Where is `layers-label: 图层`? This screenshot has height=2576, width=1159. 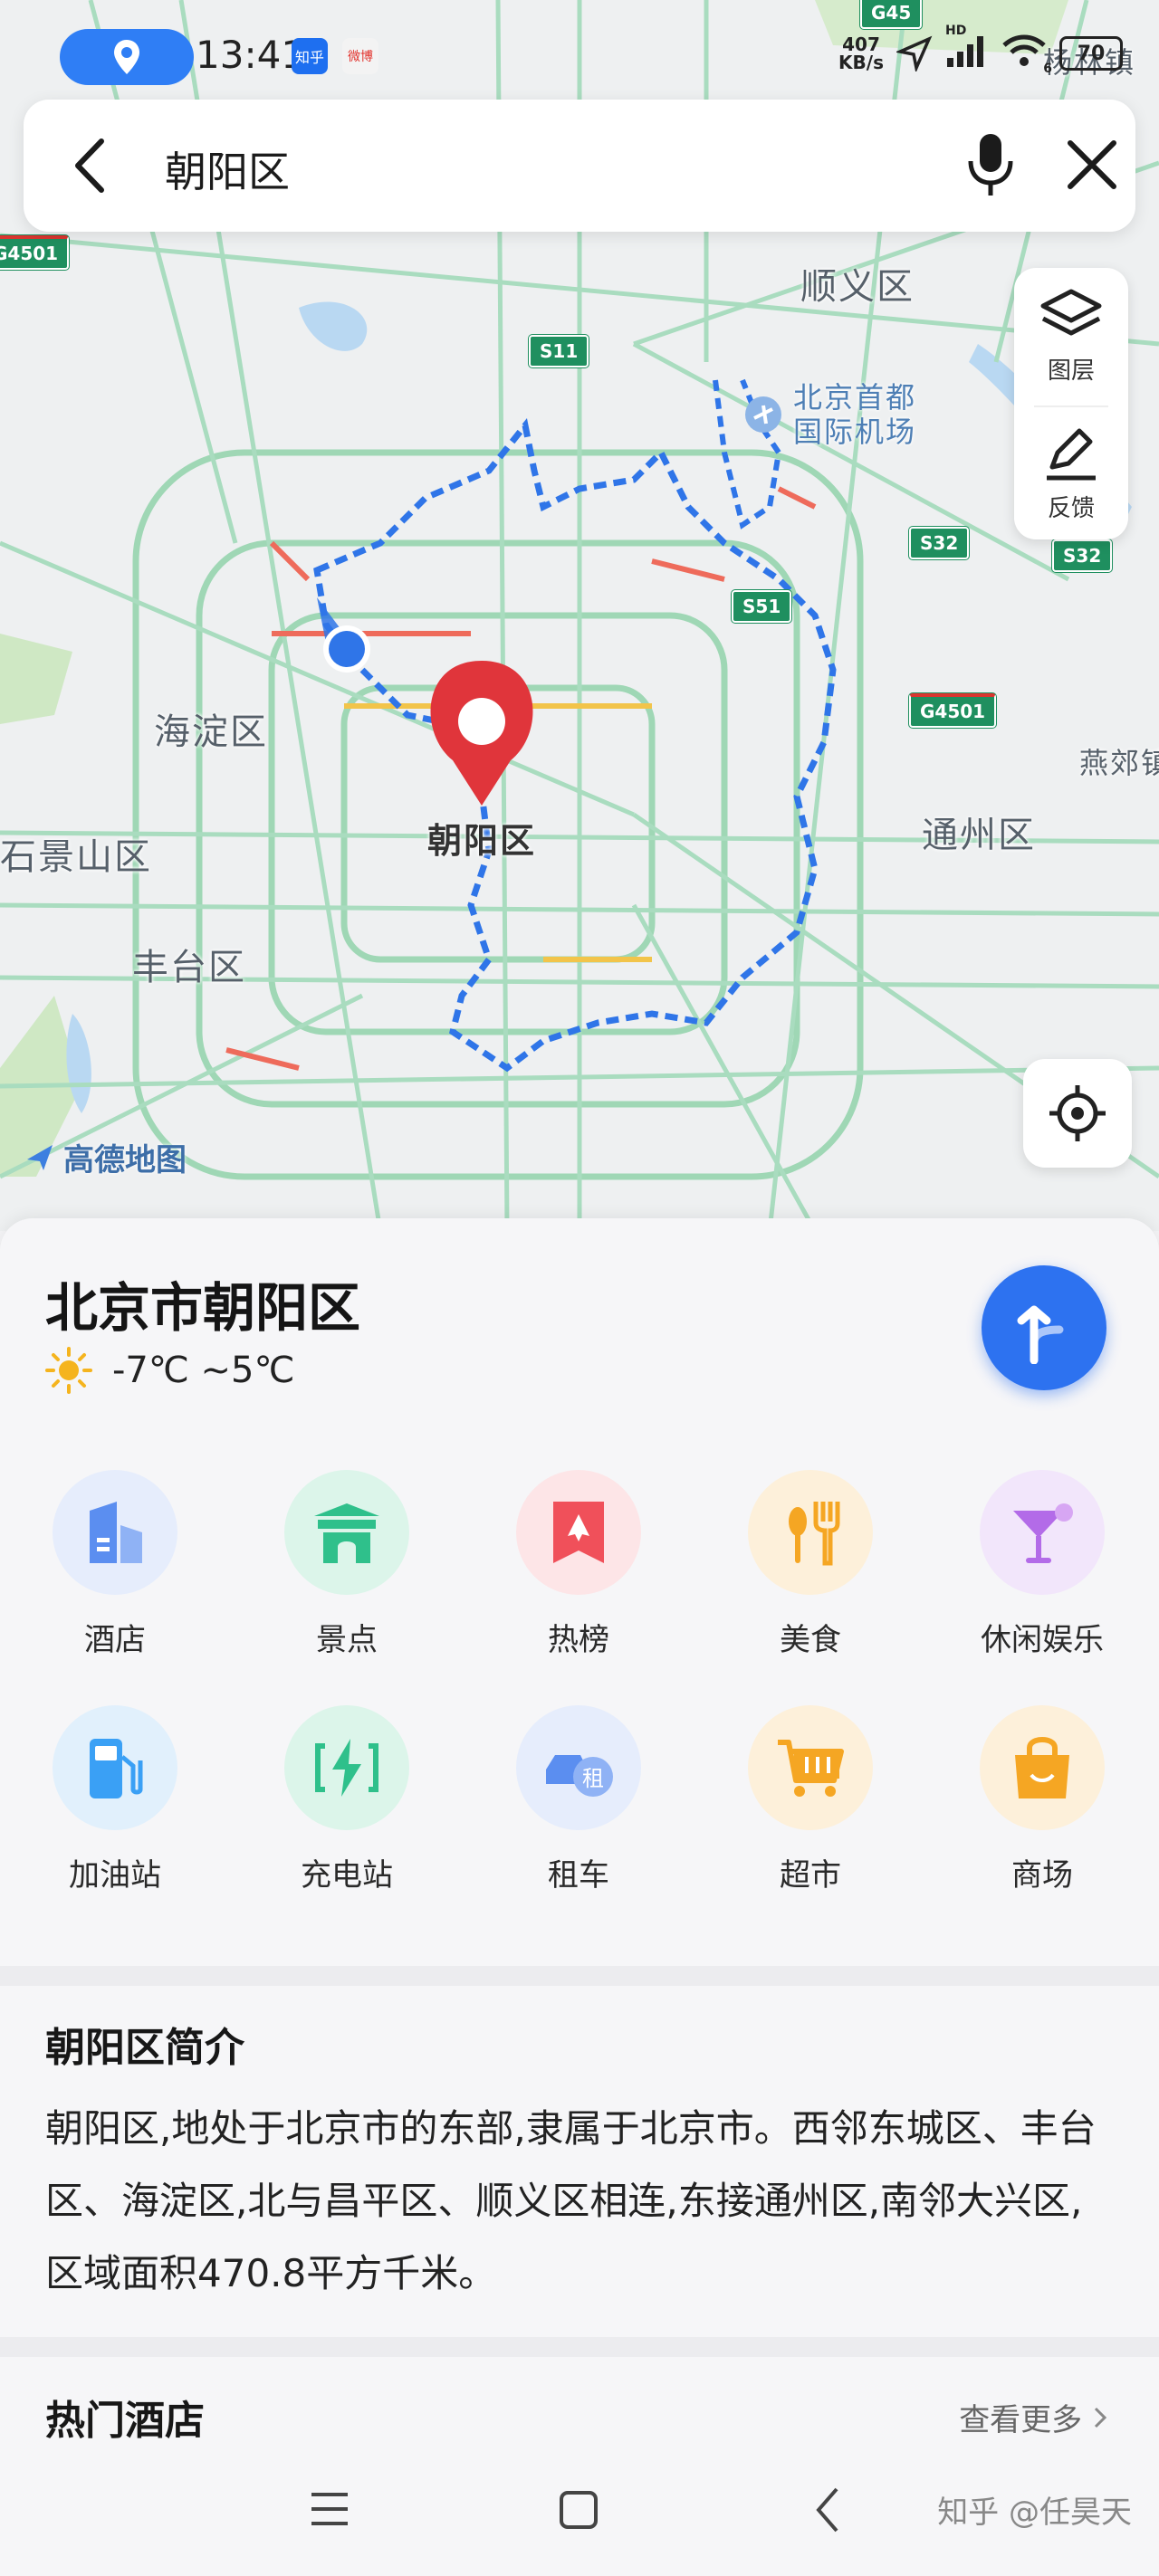
layers-label: 图层 is located at coordinates (1071, 371).